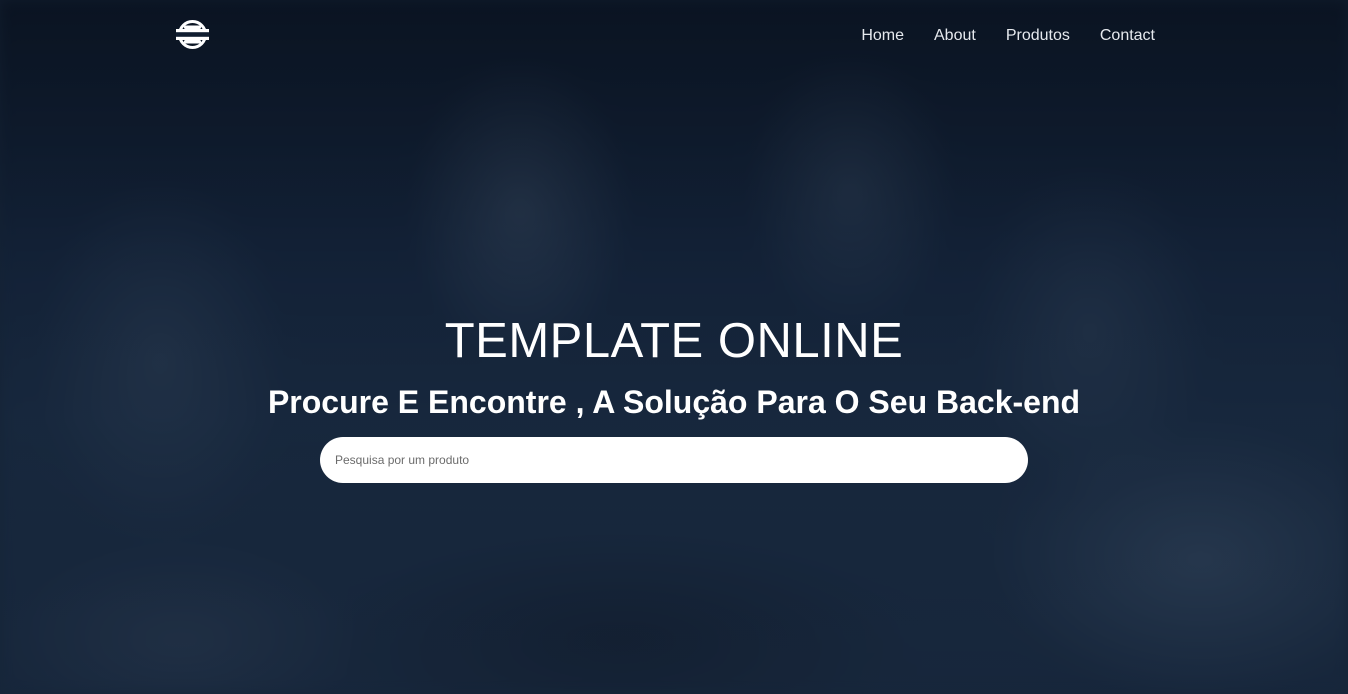 The width and height of the screenshot is (1348, 694). I want to click on nav-menu: Home About Produtos Contact, so click(1008, 36).